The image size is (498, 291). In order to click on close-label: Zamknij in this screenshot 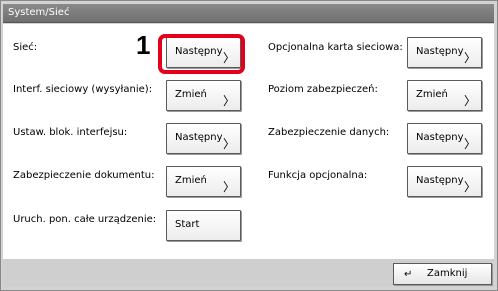, I will do `click(447, 273)`.